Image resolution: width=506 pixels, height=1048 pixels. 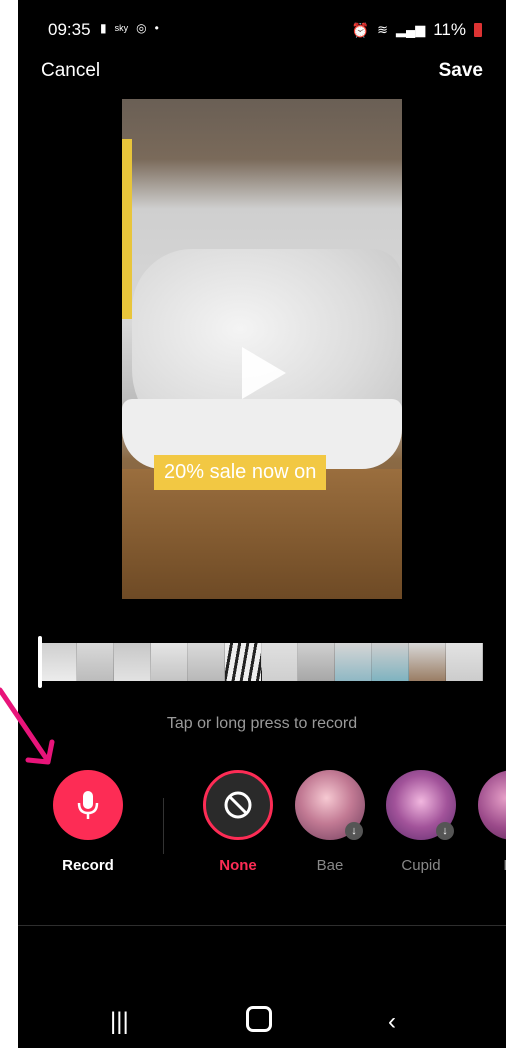 I want to click on pointer-arrow-icon, so click(x=27, y=726).